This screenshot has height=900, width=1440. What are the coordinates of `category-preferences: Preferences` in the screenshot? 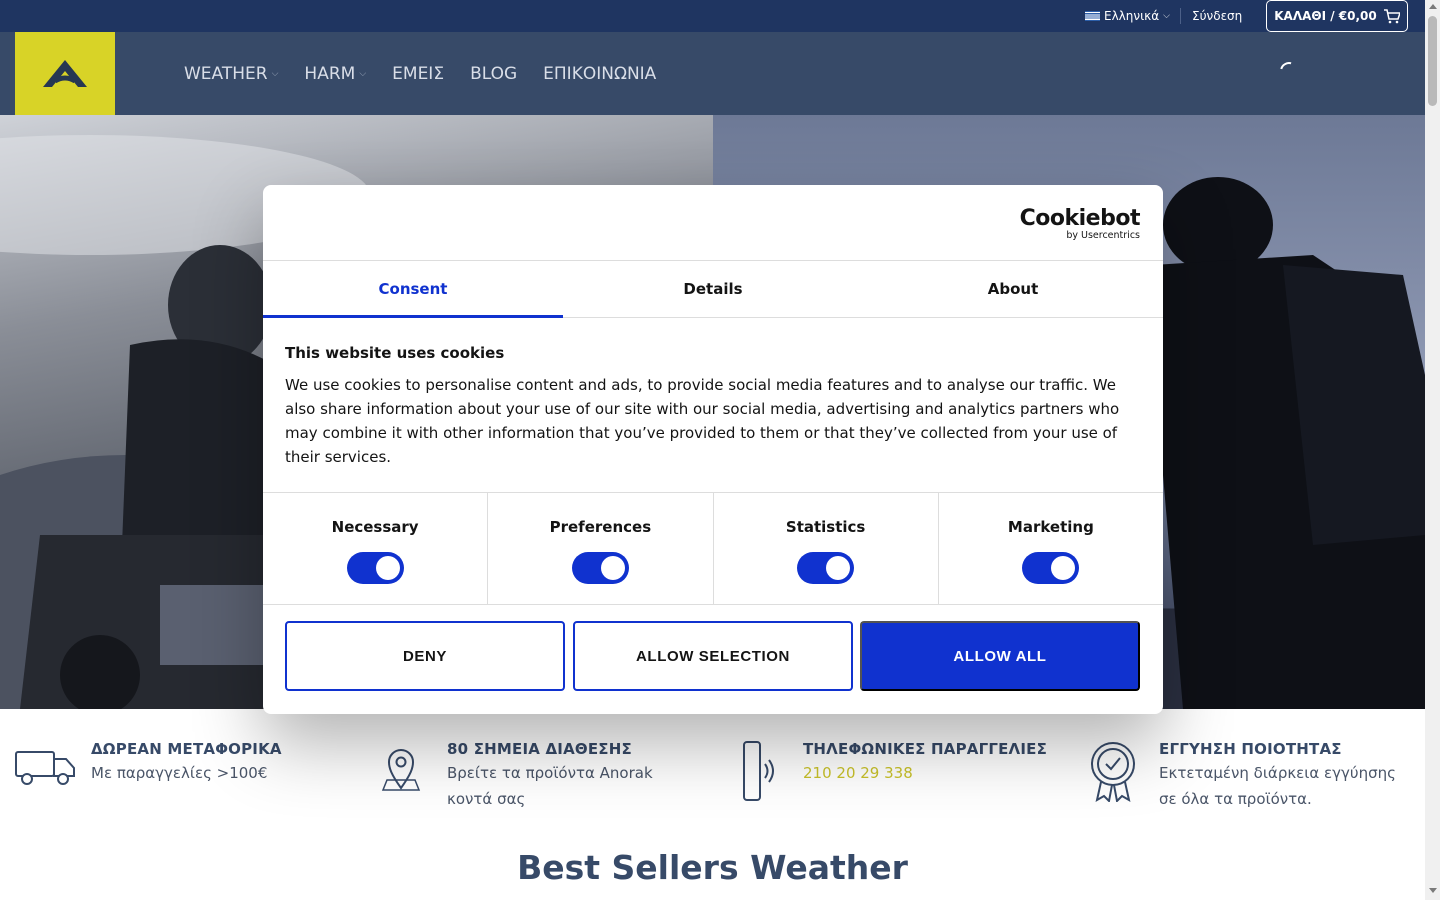 It's located at (601, 548).